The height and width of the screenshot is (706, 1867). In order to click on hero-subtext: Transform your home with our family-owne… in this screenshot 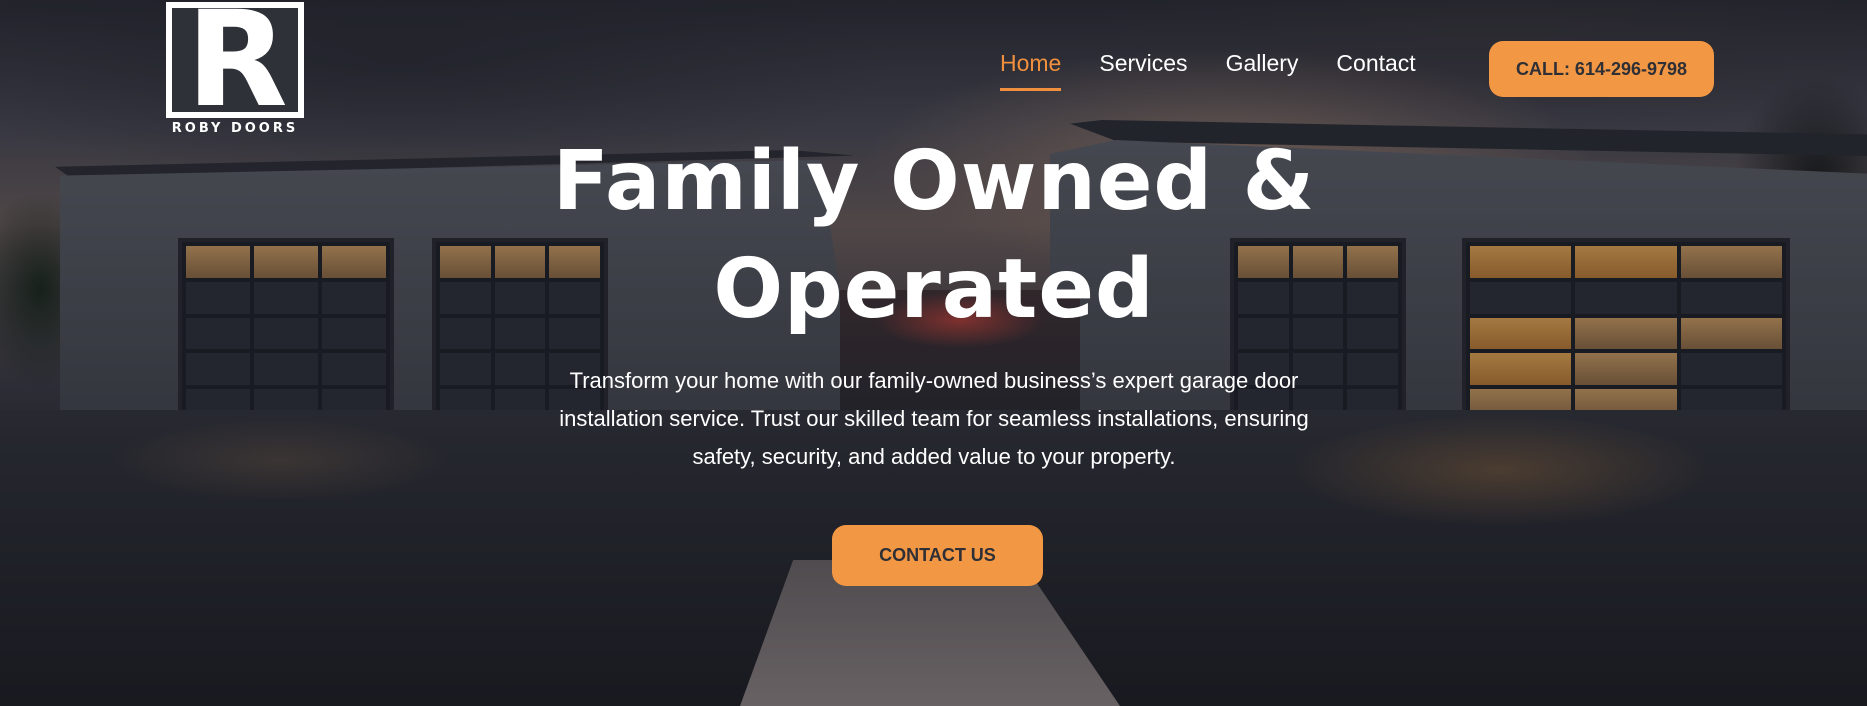, I will do `click(934, 418)`.